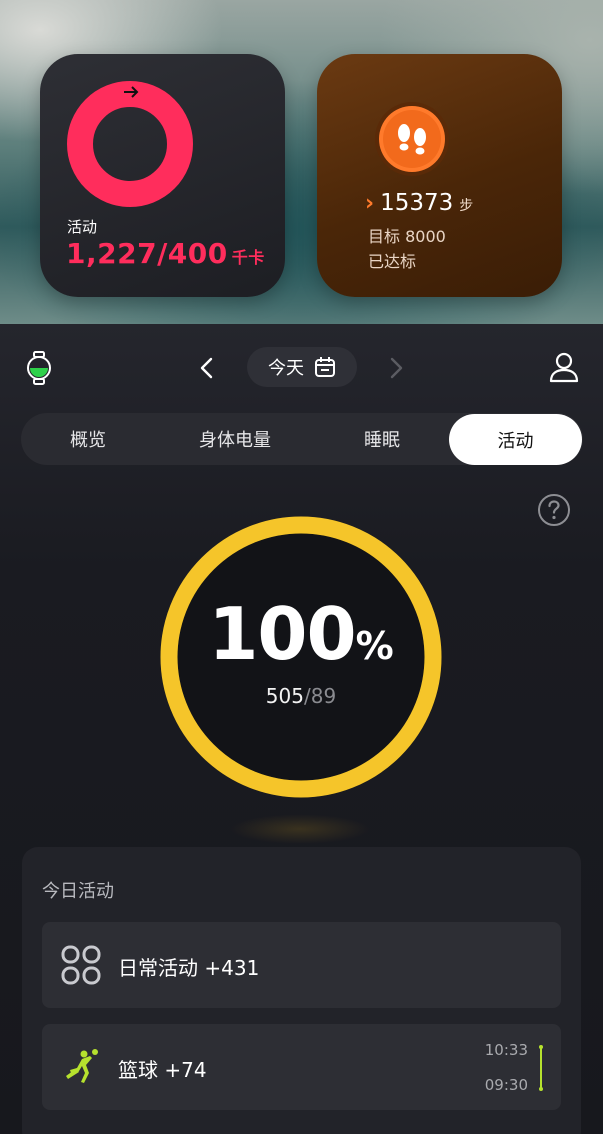 Image resolution: width=603 pixels, height=1134 pixels. Describe the element at coordinates (466, 206) in the screenshot. I see `steps-unit: 步` at that location.